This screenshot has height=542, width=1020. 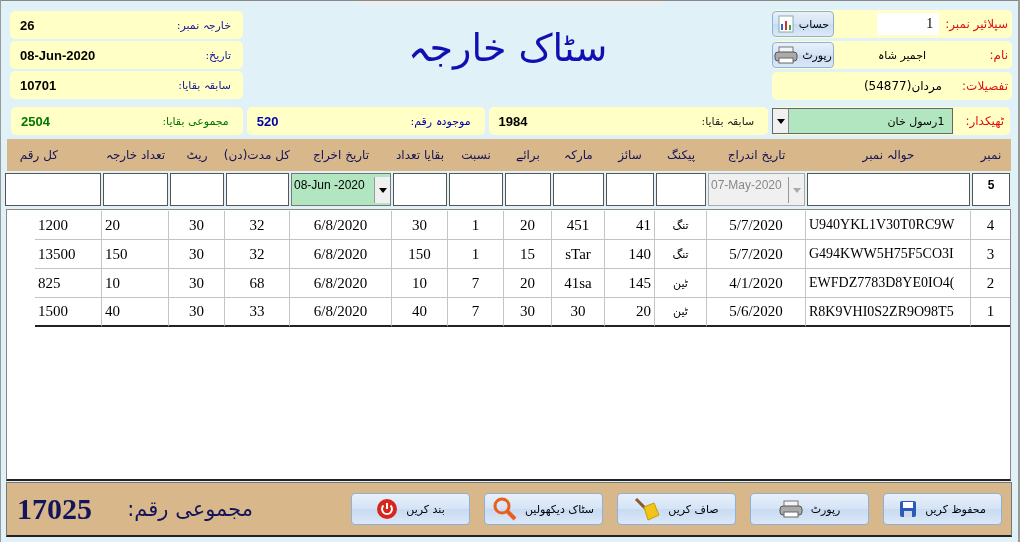 I want to click on contractor-dropdown: 1رسول خان, so click(x=863, y=121).